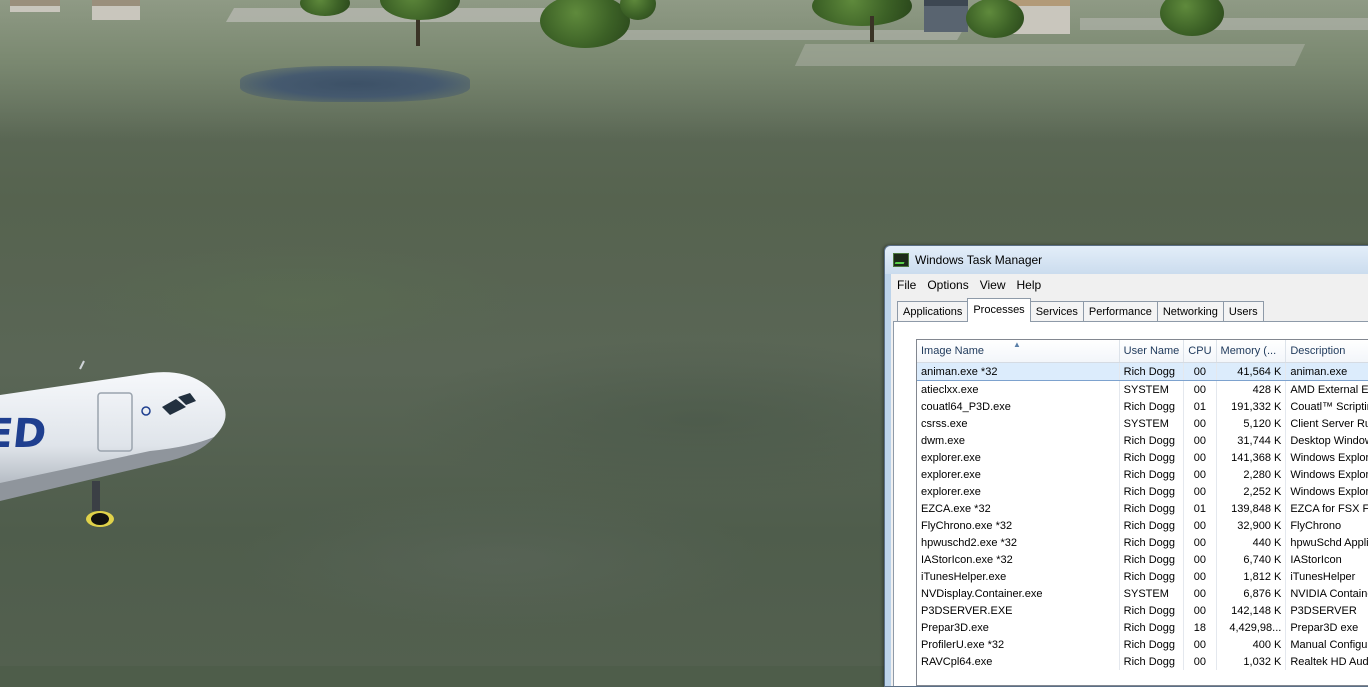 Image resolution: width=1368 pixels, height=687 pixels. I want to click on process-description: P3DSERVER, so click(1326, 610).